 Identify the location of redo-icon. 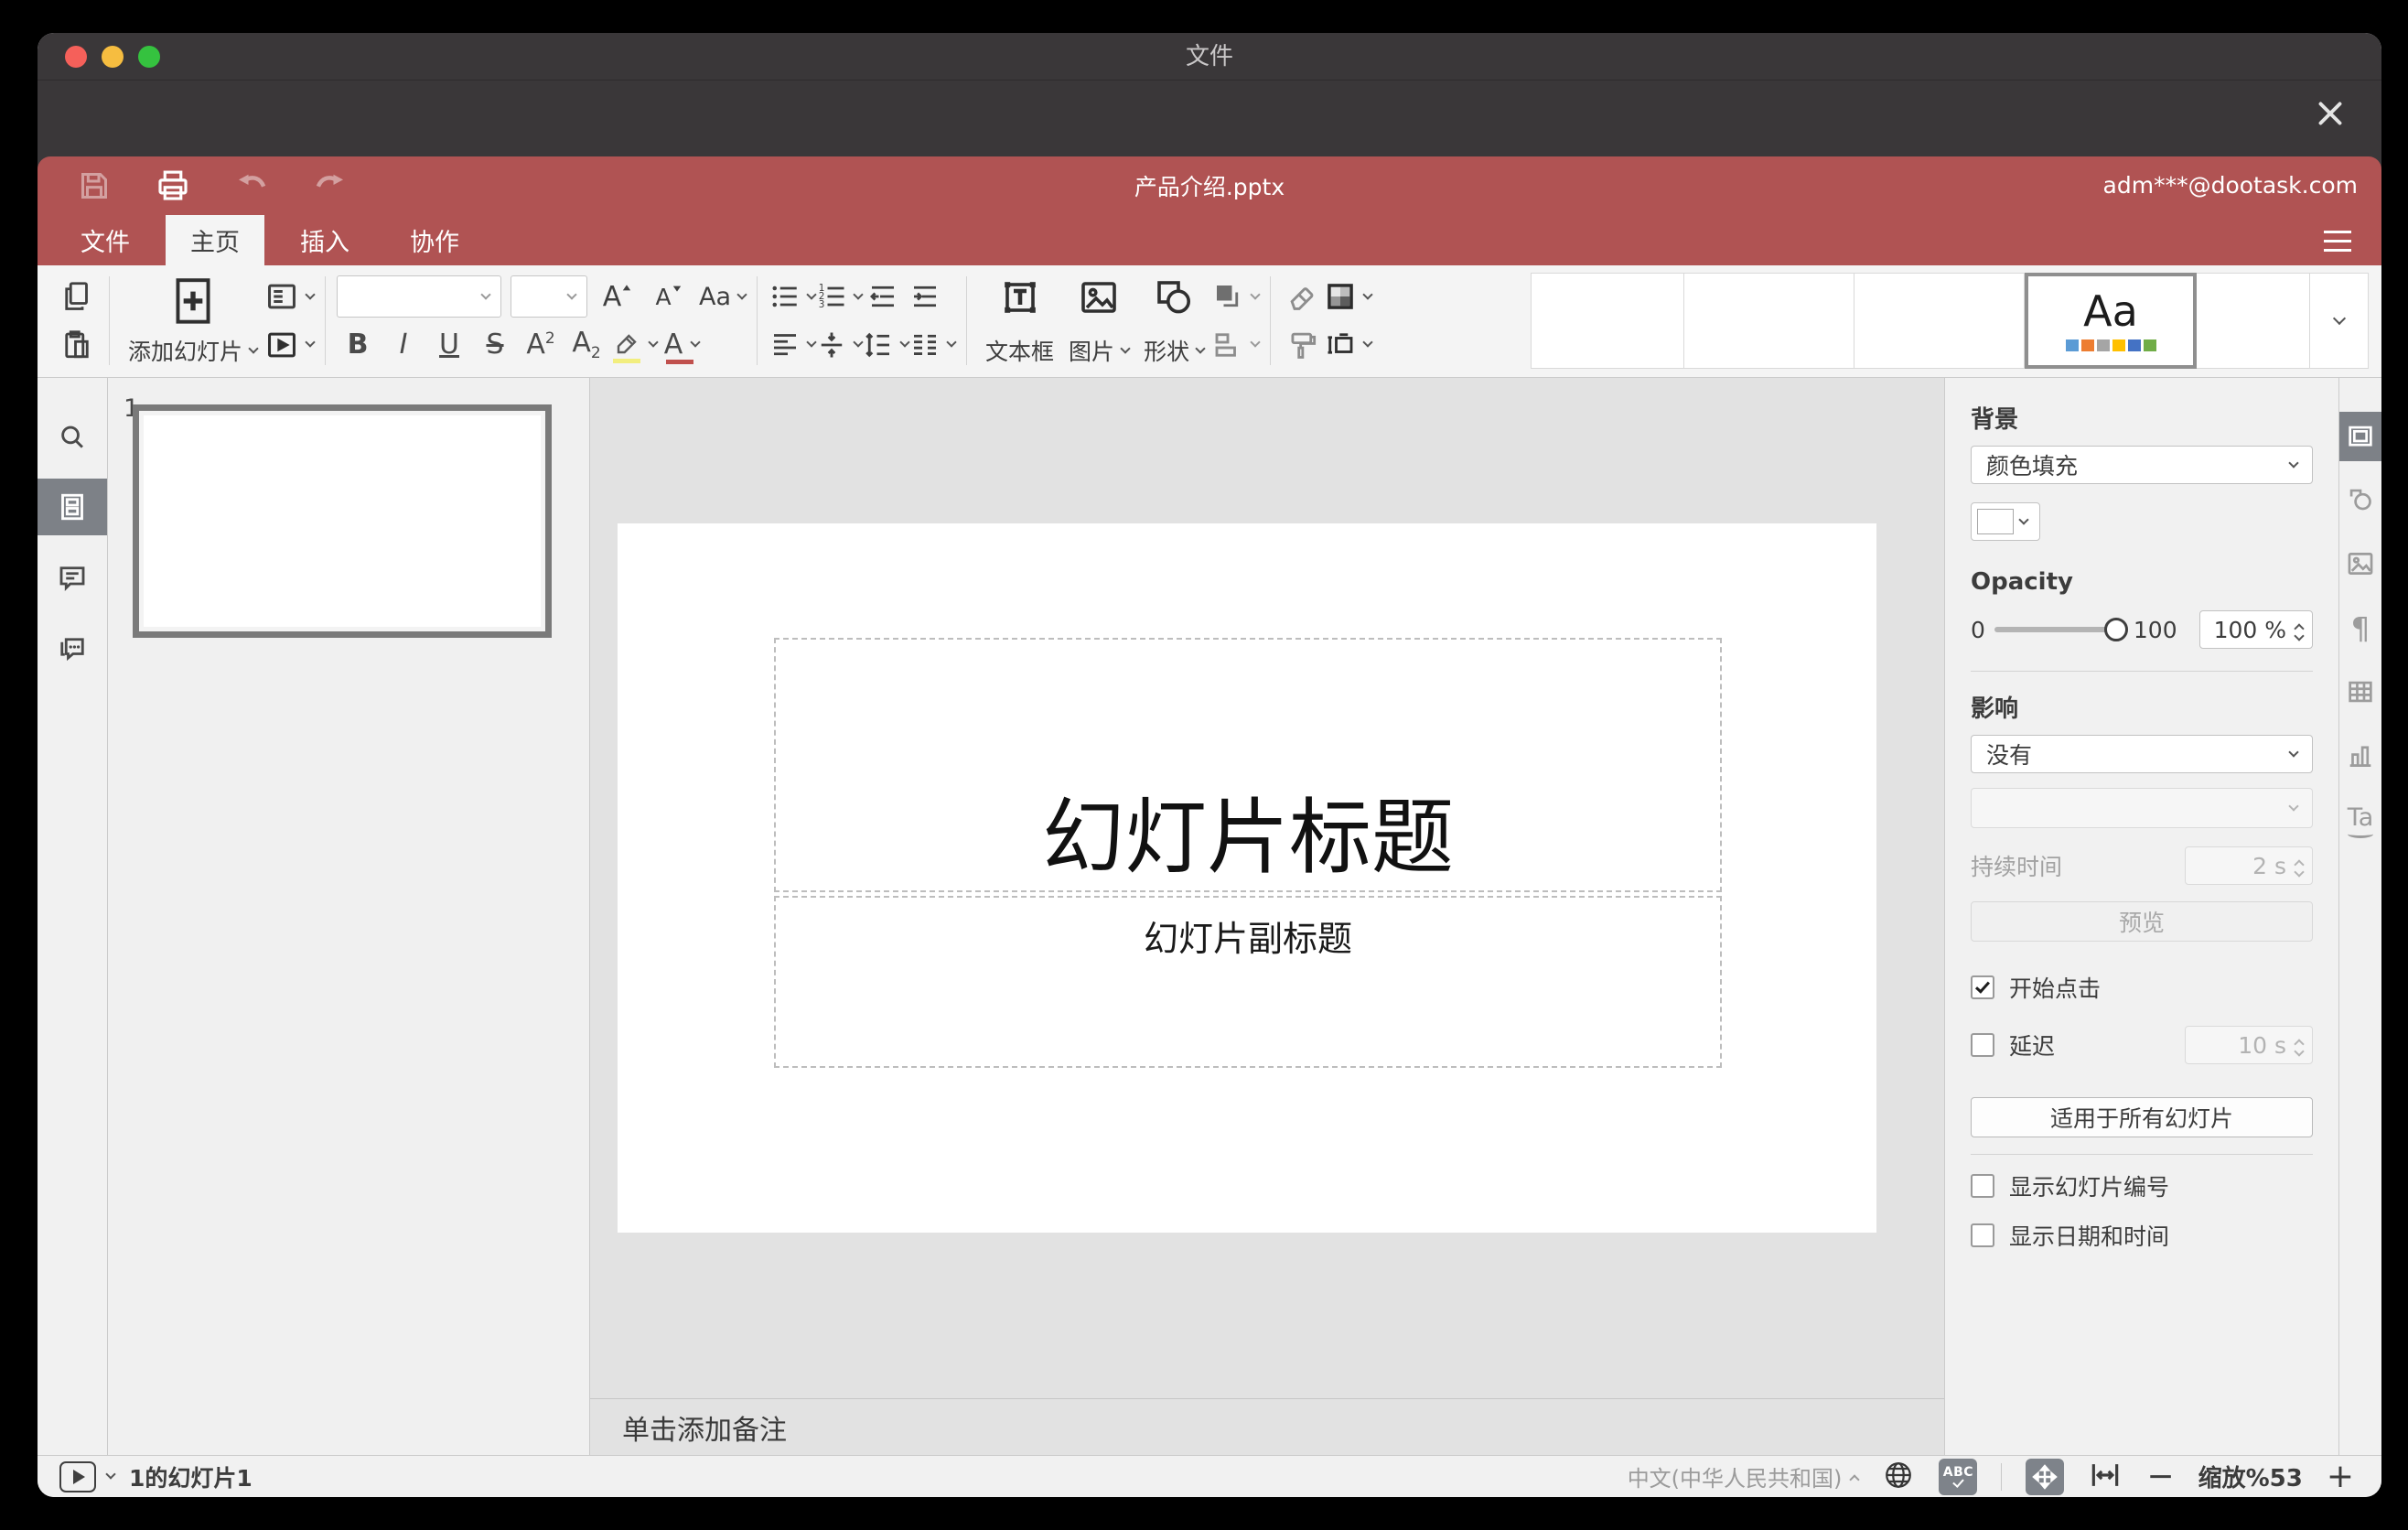
(330, 186).